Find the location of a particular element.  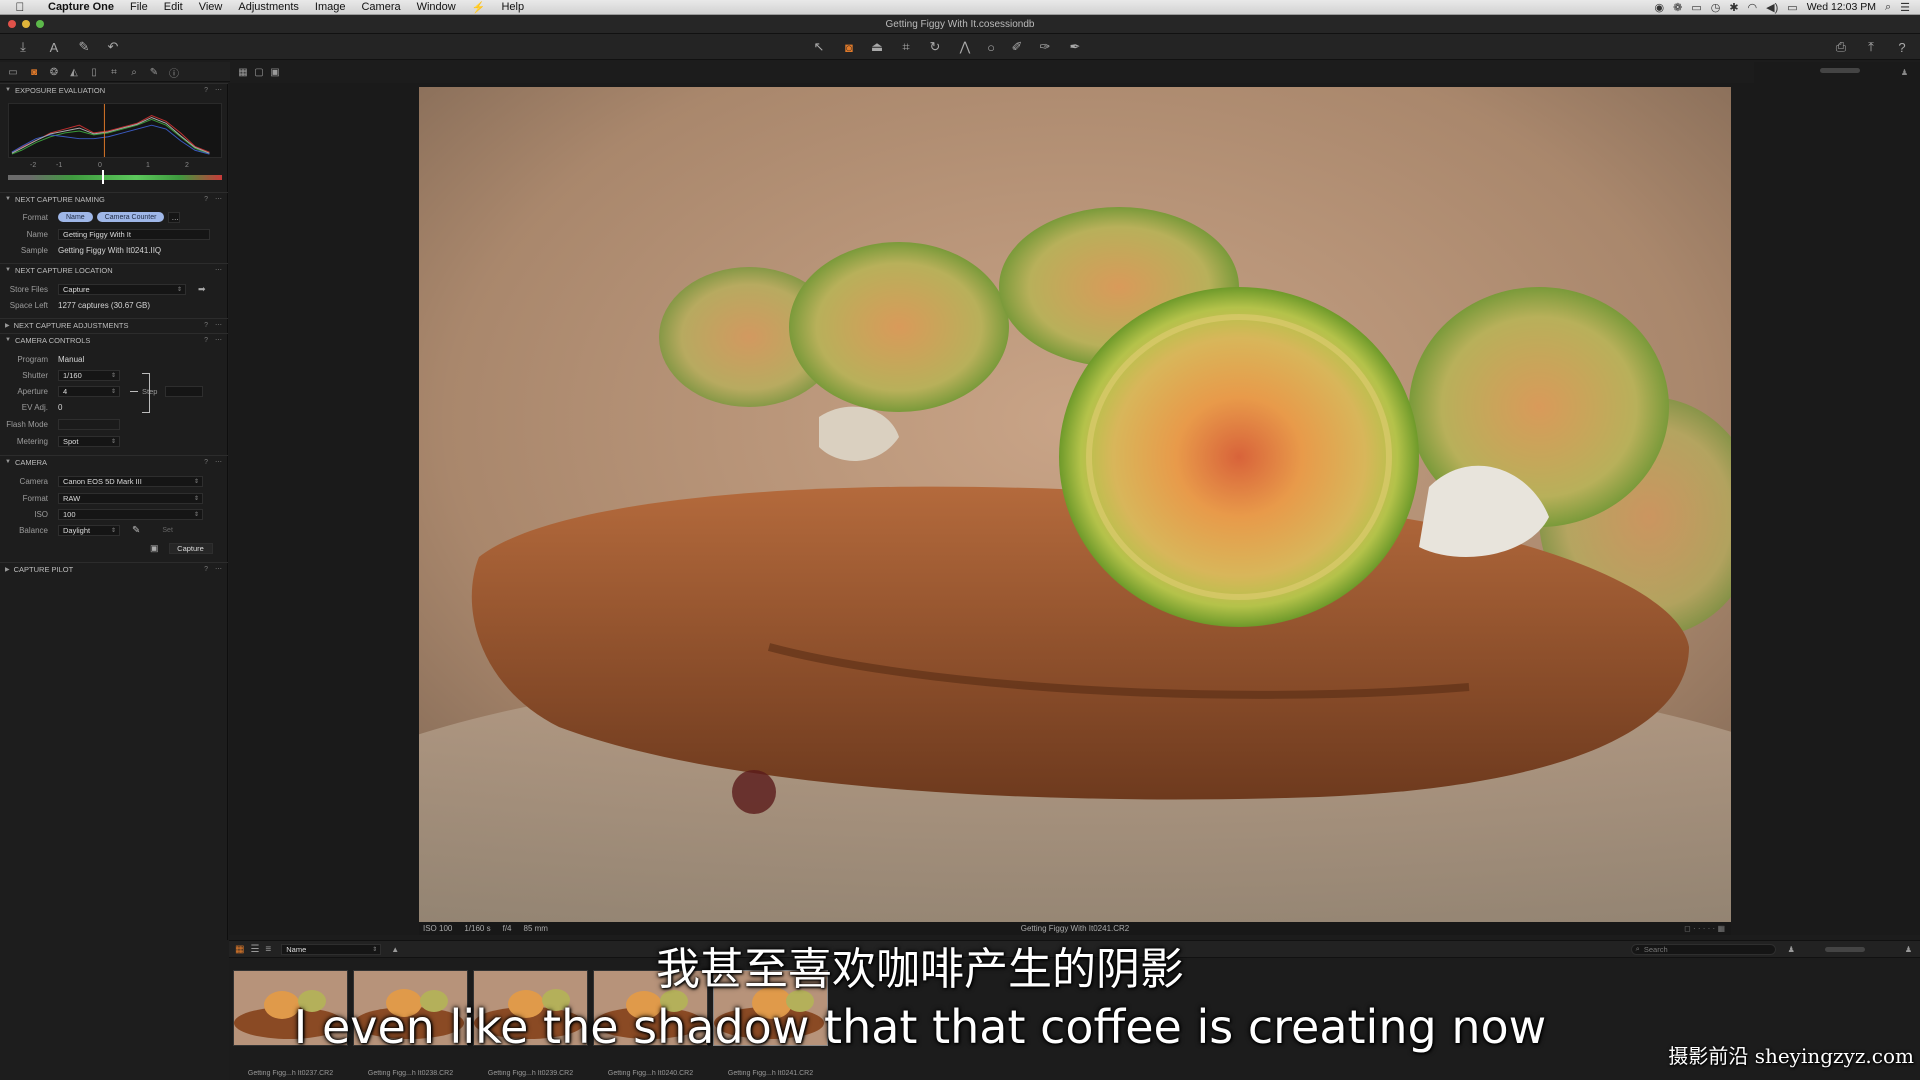

folder-arrow-icon: ➡ is located at coordinates (202, 289).